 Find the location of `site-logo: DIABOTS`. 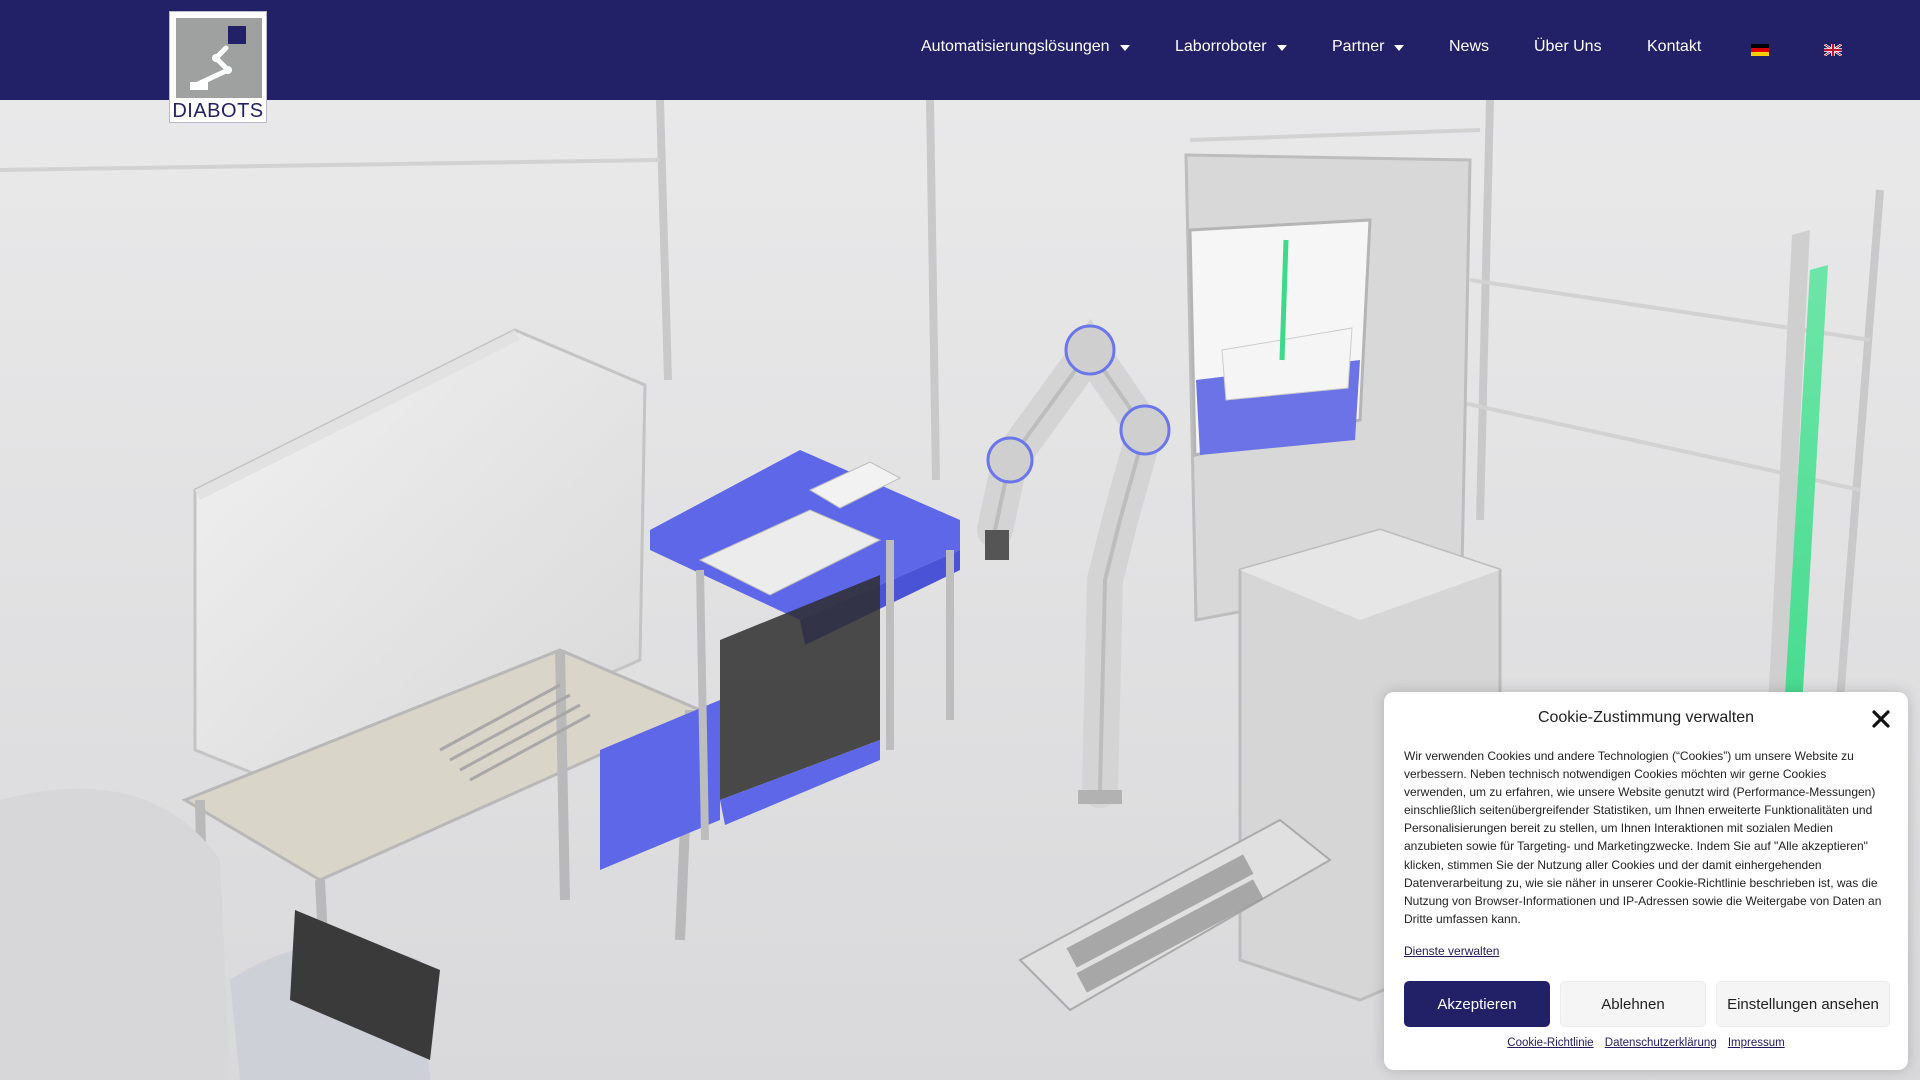

site-logo: DIABOTS is located at coordinates (218, 67).